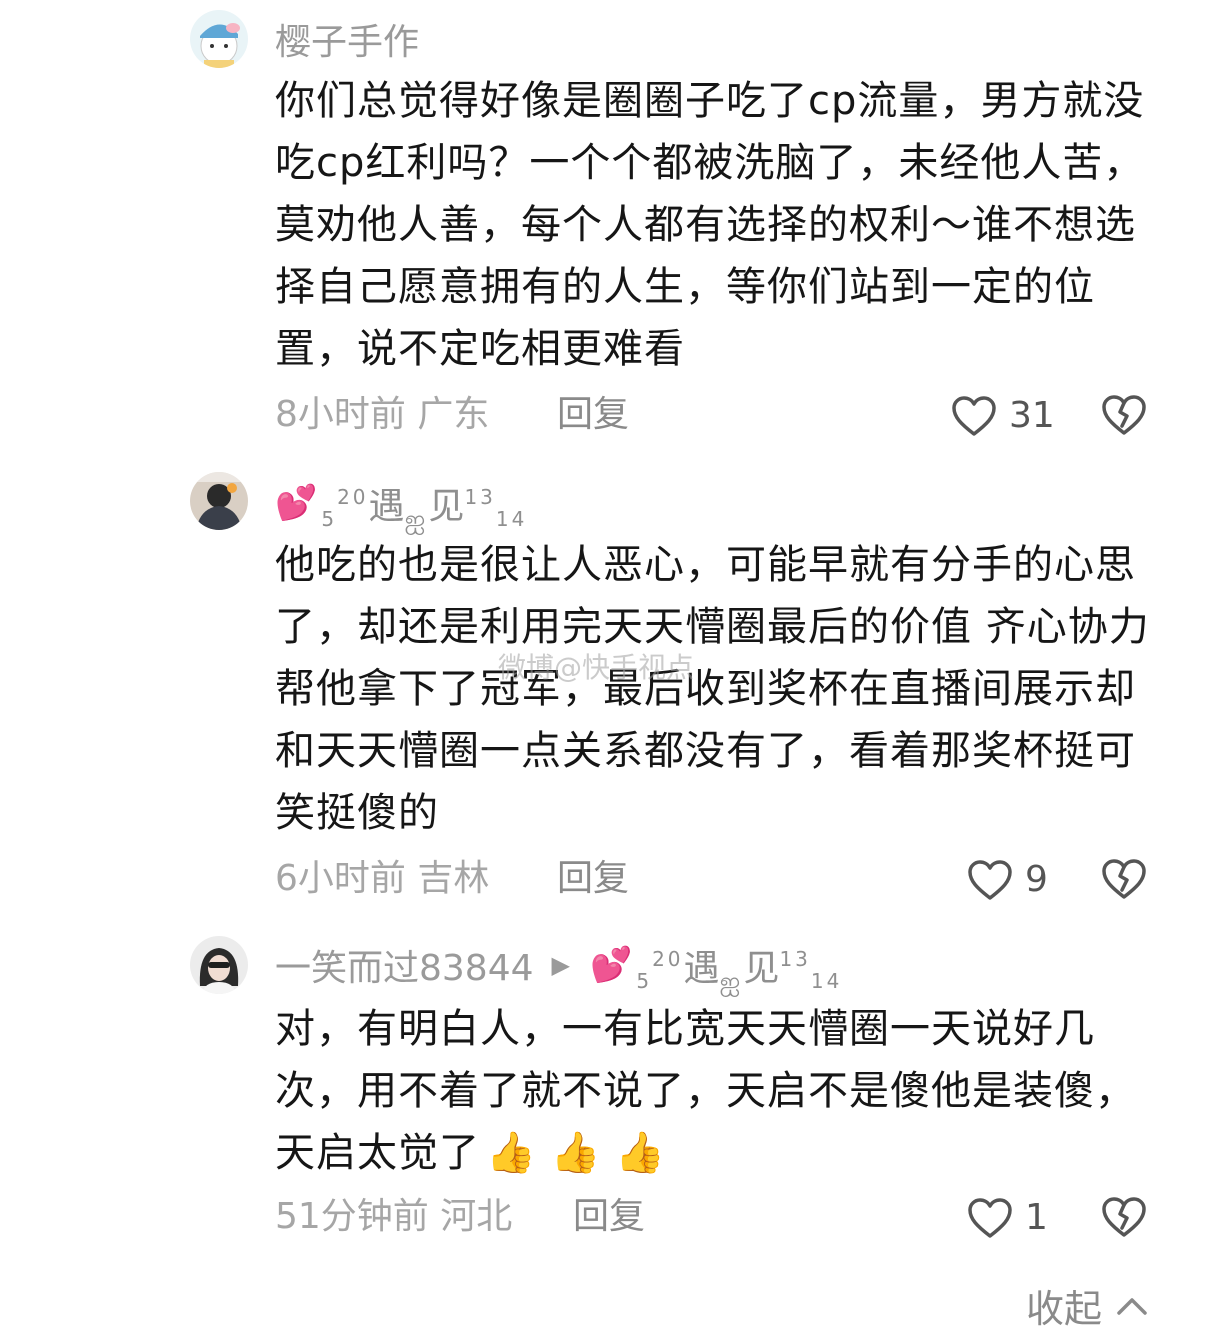  Describe the element at coordinates (560, 965) in the screenshot. I see `play-triangle-icon: ▶` at that location.